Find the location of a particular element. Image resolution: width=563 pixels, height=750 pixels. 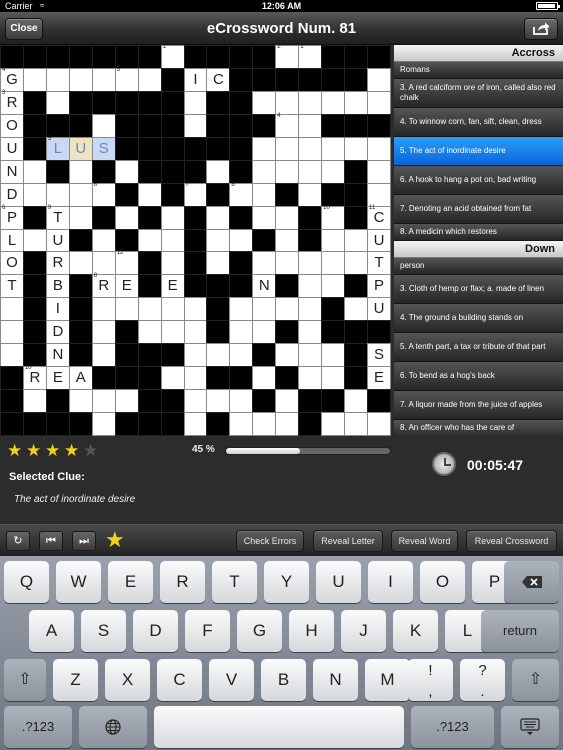

across-clue: 8. A medicin which restores is located at coordinates (478, 232).